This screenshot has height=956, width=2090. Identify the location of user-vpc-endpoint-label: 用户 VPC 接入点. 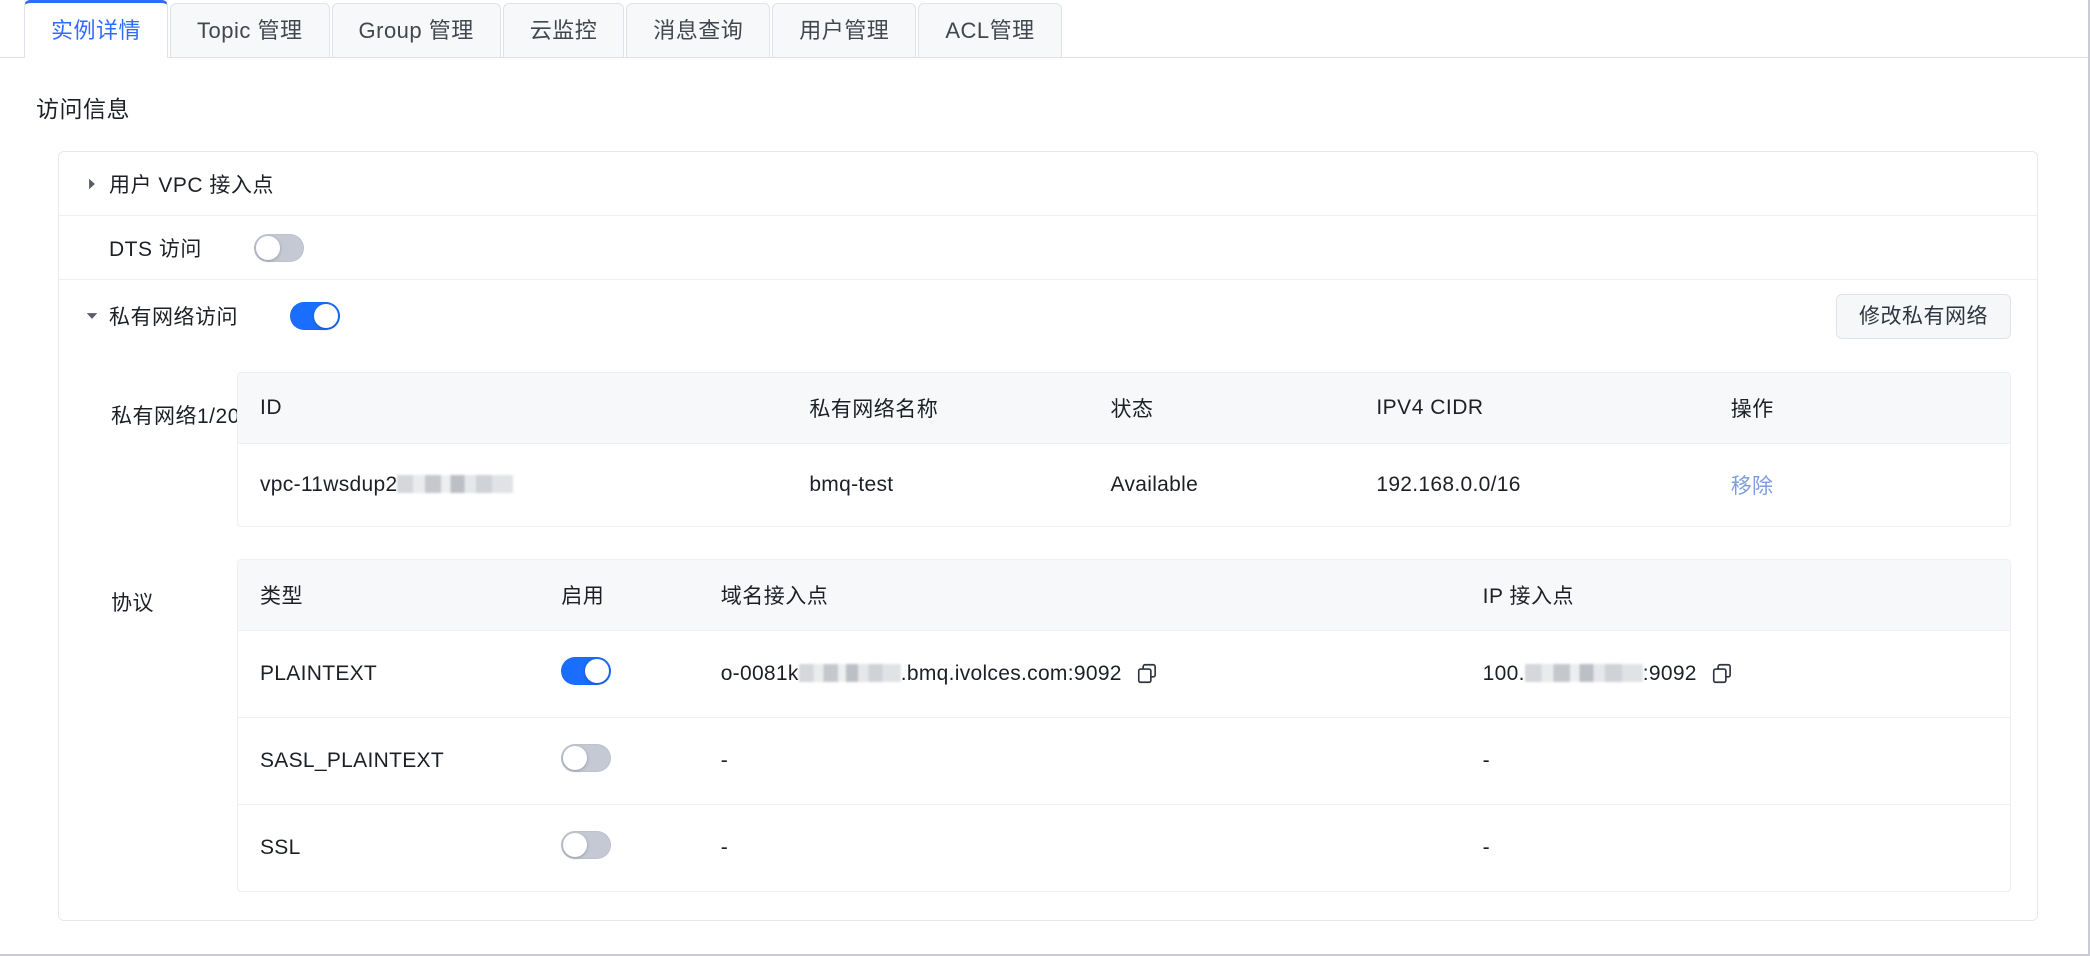
(191, 185).